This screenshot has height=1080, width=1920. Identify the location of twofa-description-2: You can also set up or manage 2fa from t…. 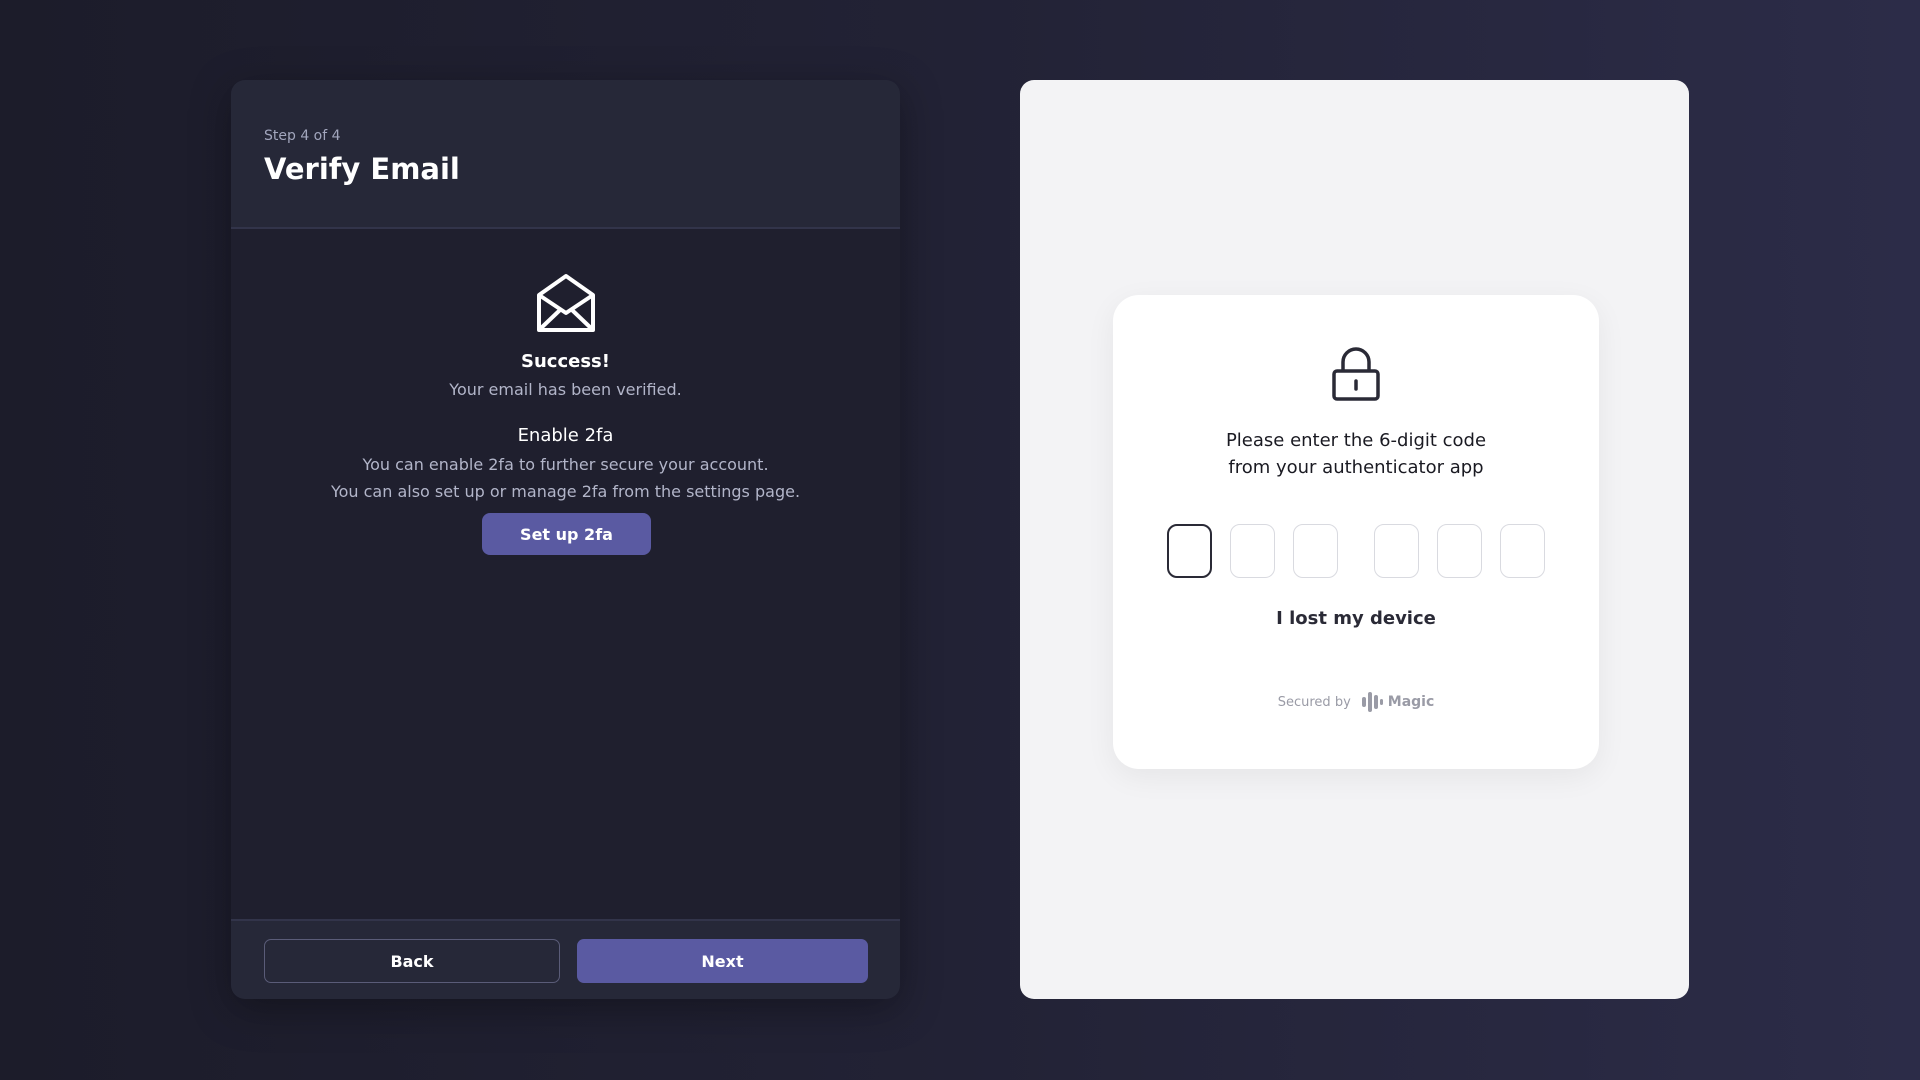
(565, 491).